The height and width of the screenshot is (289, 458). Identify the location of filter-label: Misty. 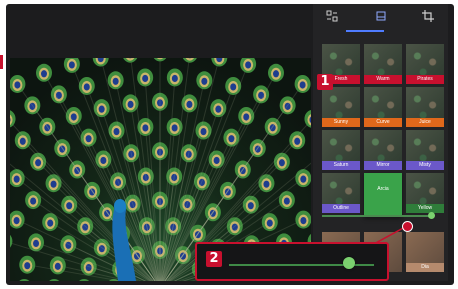
(425, 165).